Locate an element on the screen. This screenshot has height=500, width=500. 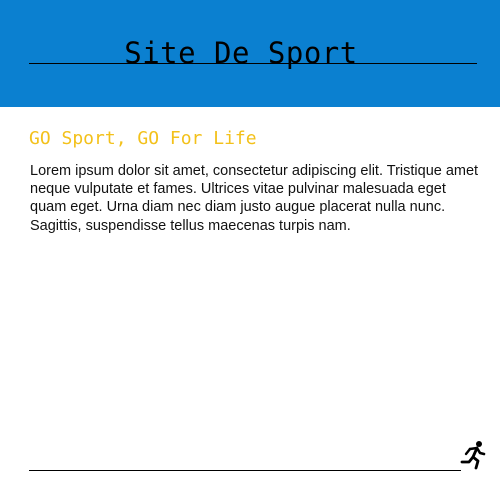
site-title: Site De Sport is located at coordinates (241, 53).